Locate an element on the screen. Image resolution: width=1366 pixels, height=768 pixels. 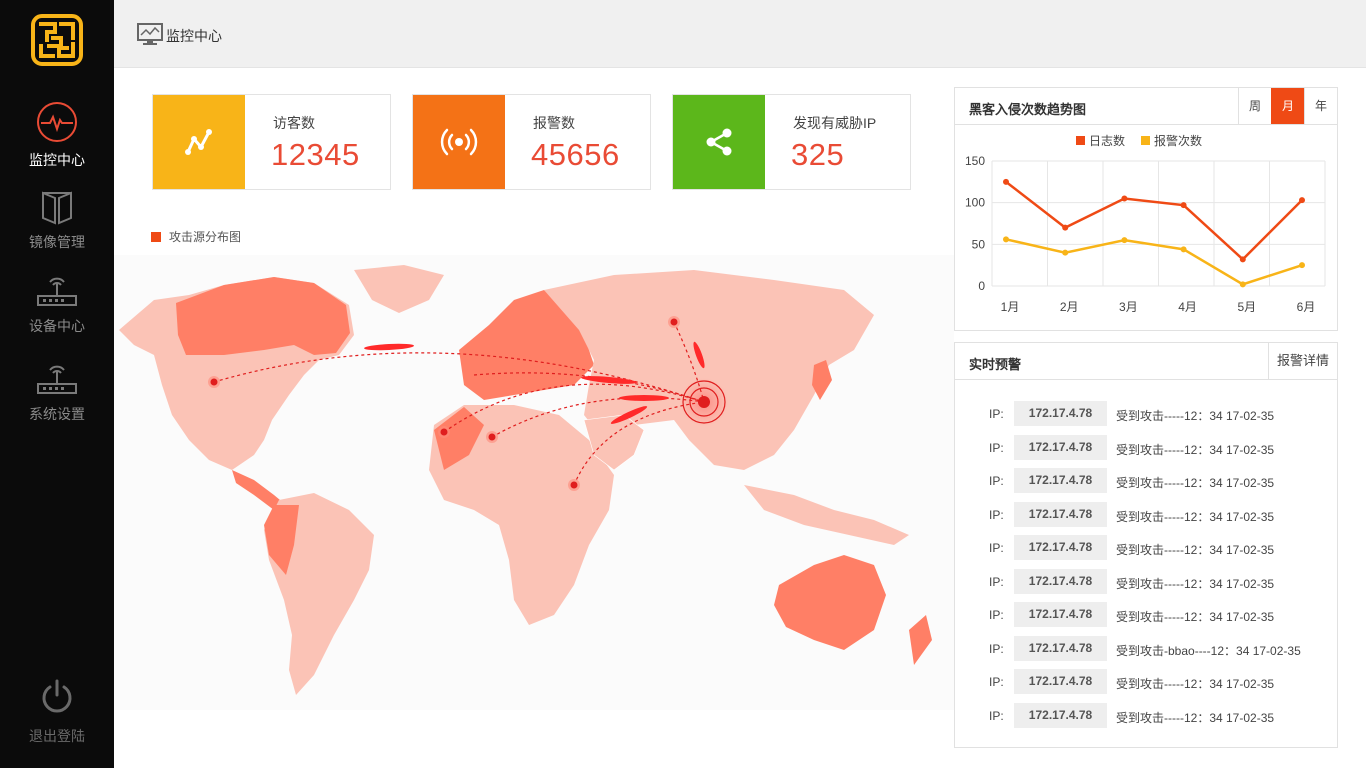
y-tick-label: 50 is located at coordinates (979, 244).